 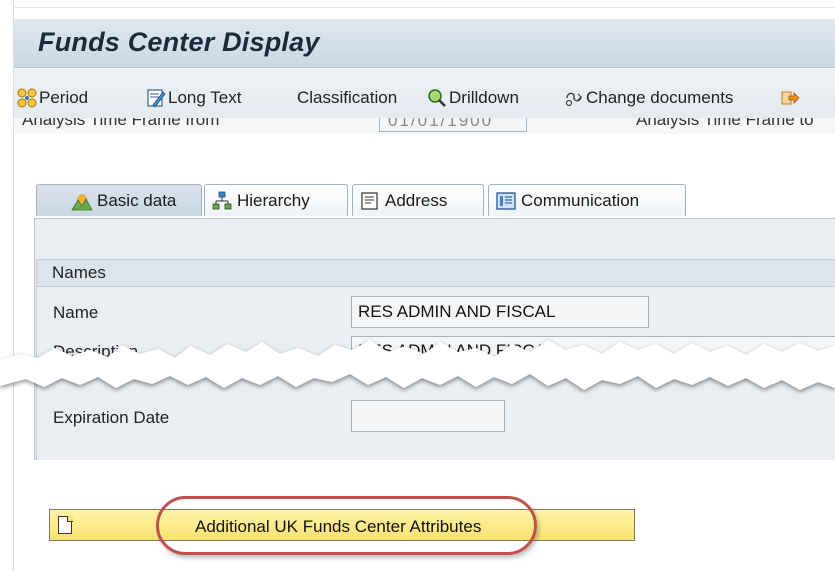 What do you see at coordinates (506, 201) in the screenshot?
I see `communication-icon` at bounding box center [506, 201].